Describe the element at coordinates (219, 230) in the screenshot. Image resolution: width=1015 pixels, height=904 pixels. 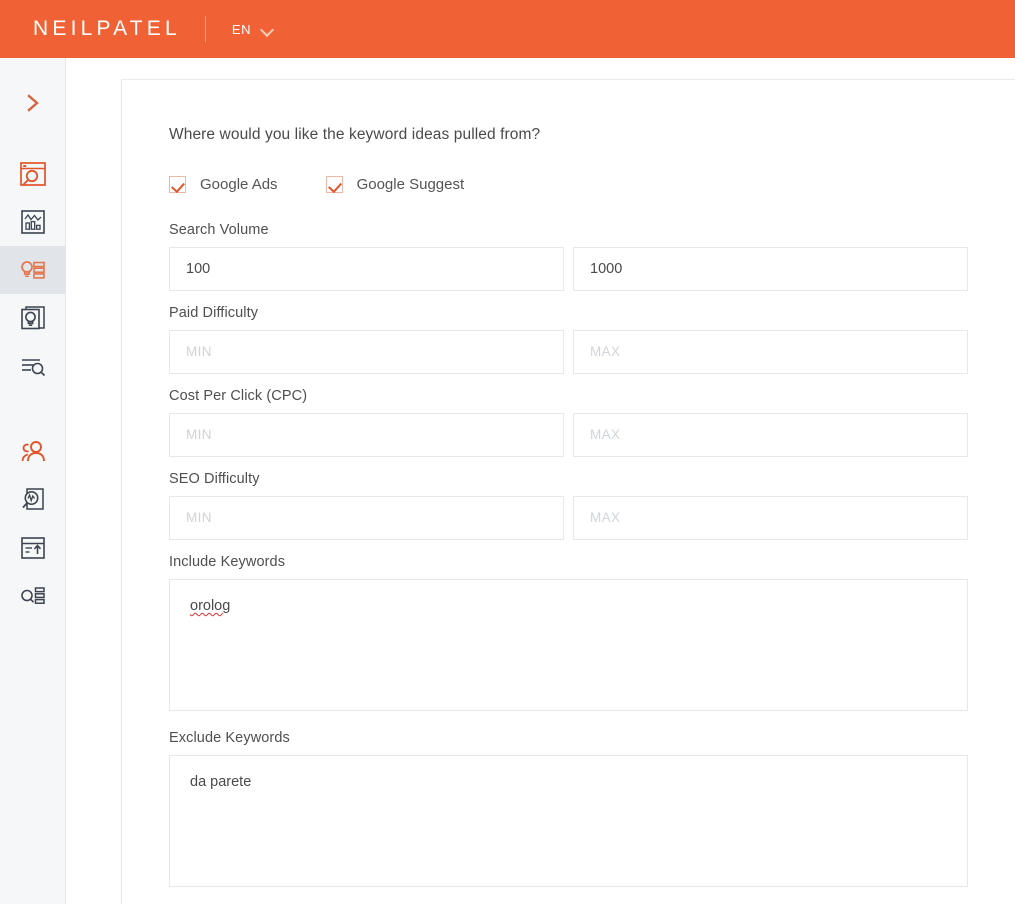
I see `label-search-volume: Search Volume` at that location.